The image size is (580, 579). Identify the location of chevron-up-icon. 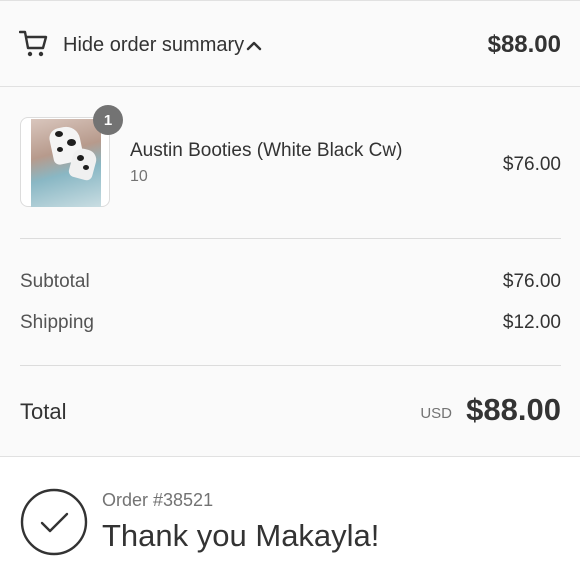
(254, 45).